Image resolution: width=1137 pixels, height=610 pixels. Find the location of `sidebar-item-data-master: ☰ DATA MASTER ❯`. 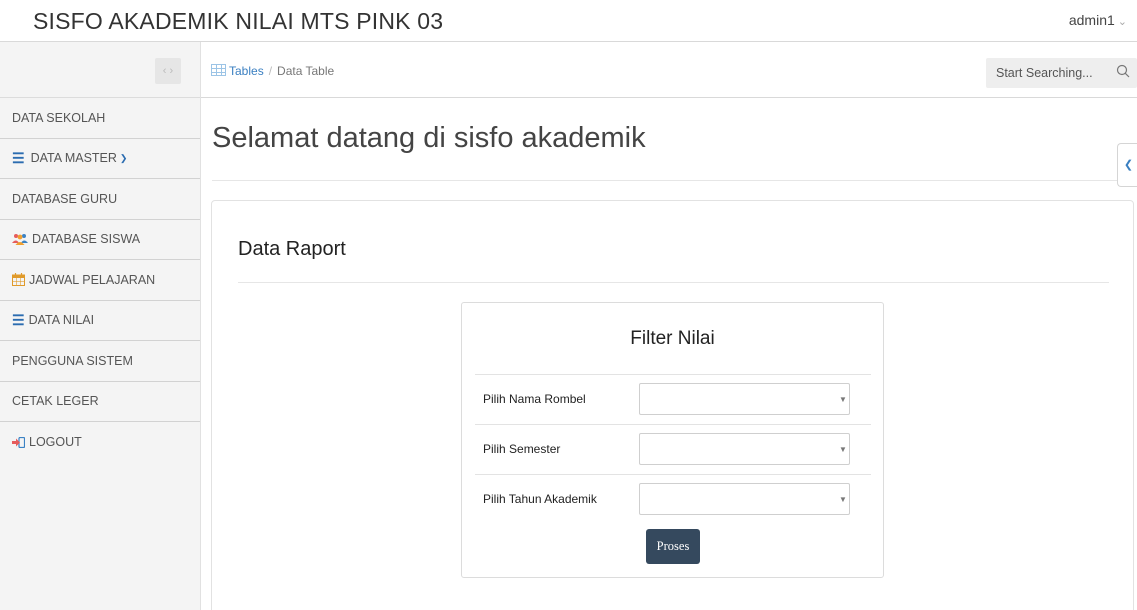

sidebar-item-data-master: ☰ DATA MASTER ❯ is located at coordinates (100, 159).